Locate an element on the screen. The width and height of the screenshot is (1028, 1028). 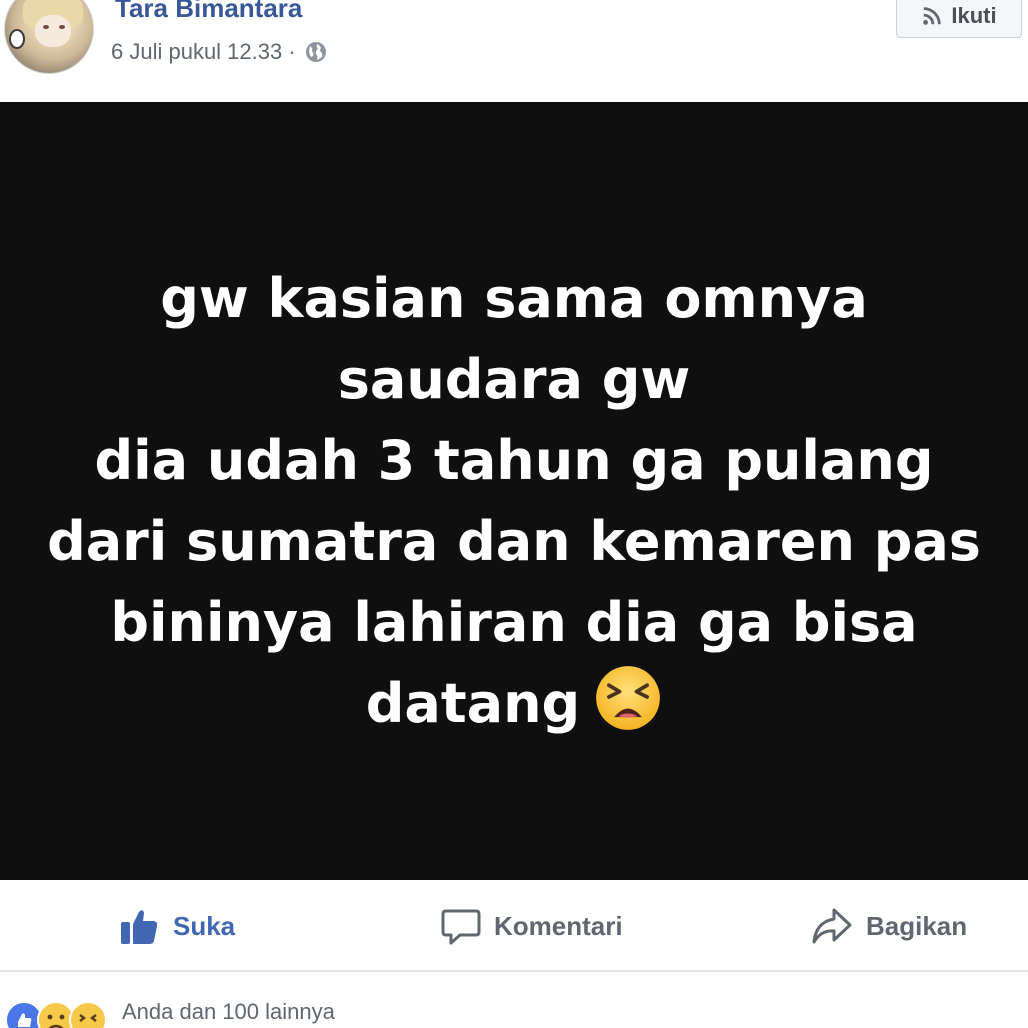
action-bar-divider is located at coordinates (514, 971).